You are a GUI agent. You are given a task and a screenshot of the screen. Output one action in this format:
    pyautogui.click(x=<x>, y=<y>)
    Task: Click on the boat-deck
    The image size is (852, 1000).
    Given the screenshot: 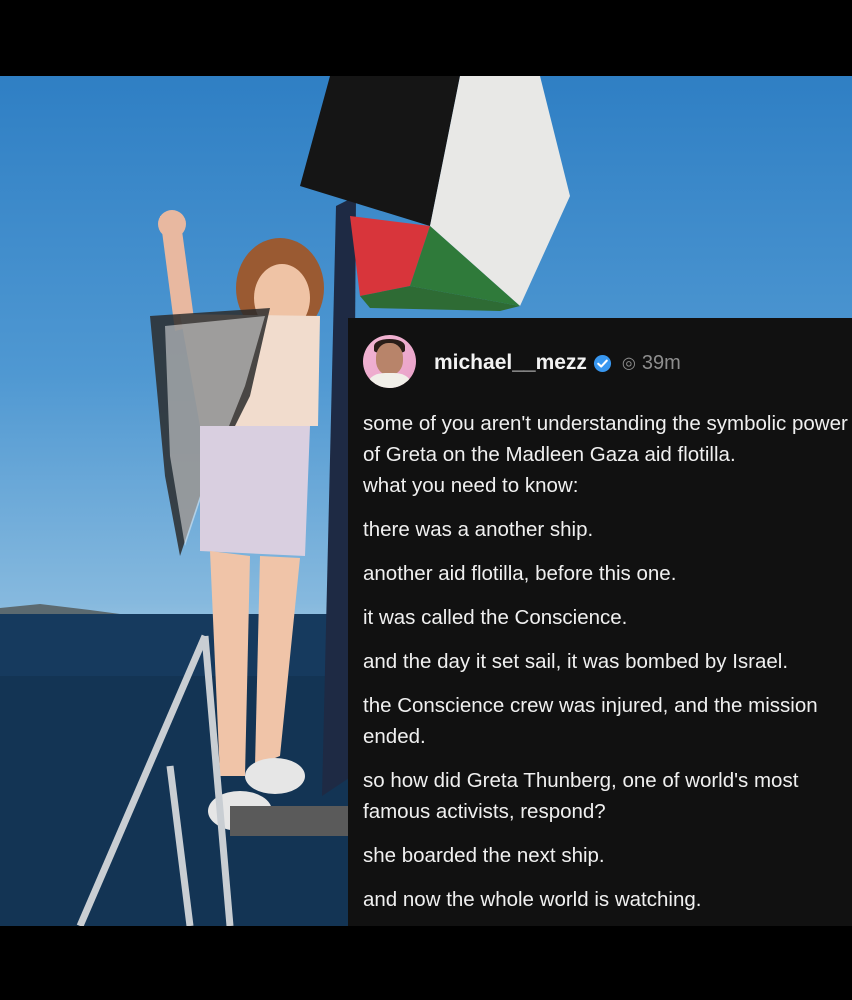 What is the action you would take?
    pyautogui.click(x=290, y=821)
    